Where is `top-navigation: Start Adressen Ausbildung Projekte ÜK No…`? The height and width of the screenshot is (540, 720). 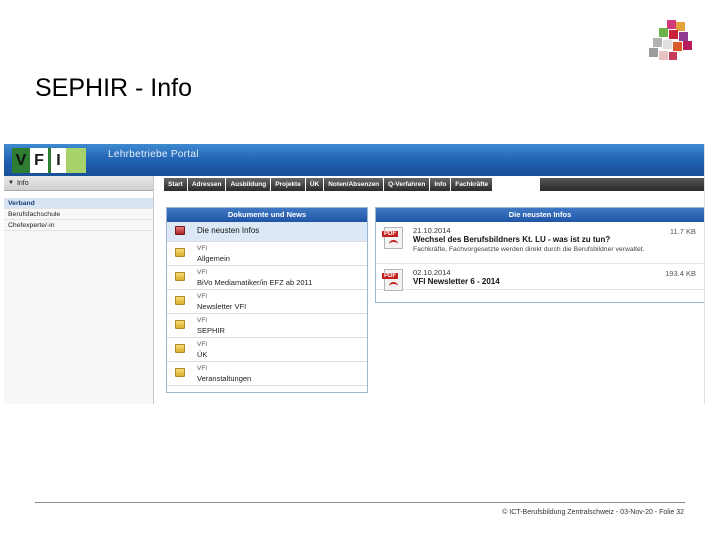
top-navigation: Start Adressen Ausbildung Projekte ÜK No… is located at coordinates (328, 184).